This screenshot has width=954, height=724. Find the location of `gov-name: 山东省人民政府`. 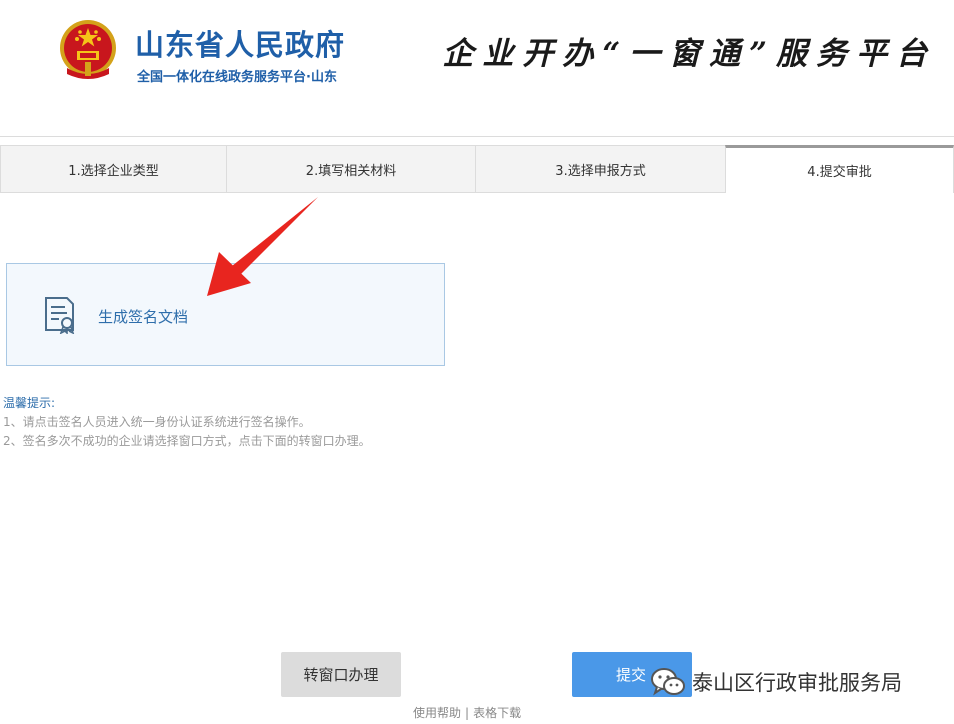

gov-name: 山东省人民政府 is located at coordinates (240, 45).